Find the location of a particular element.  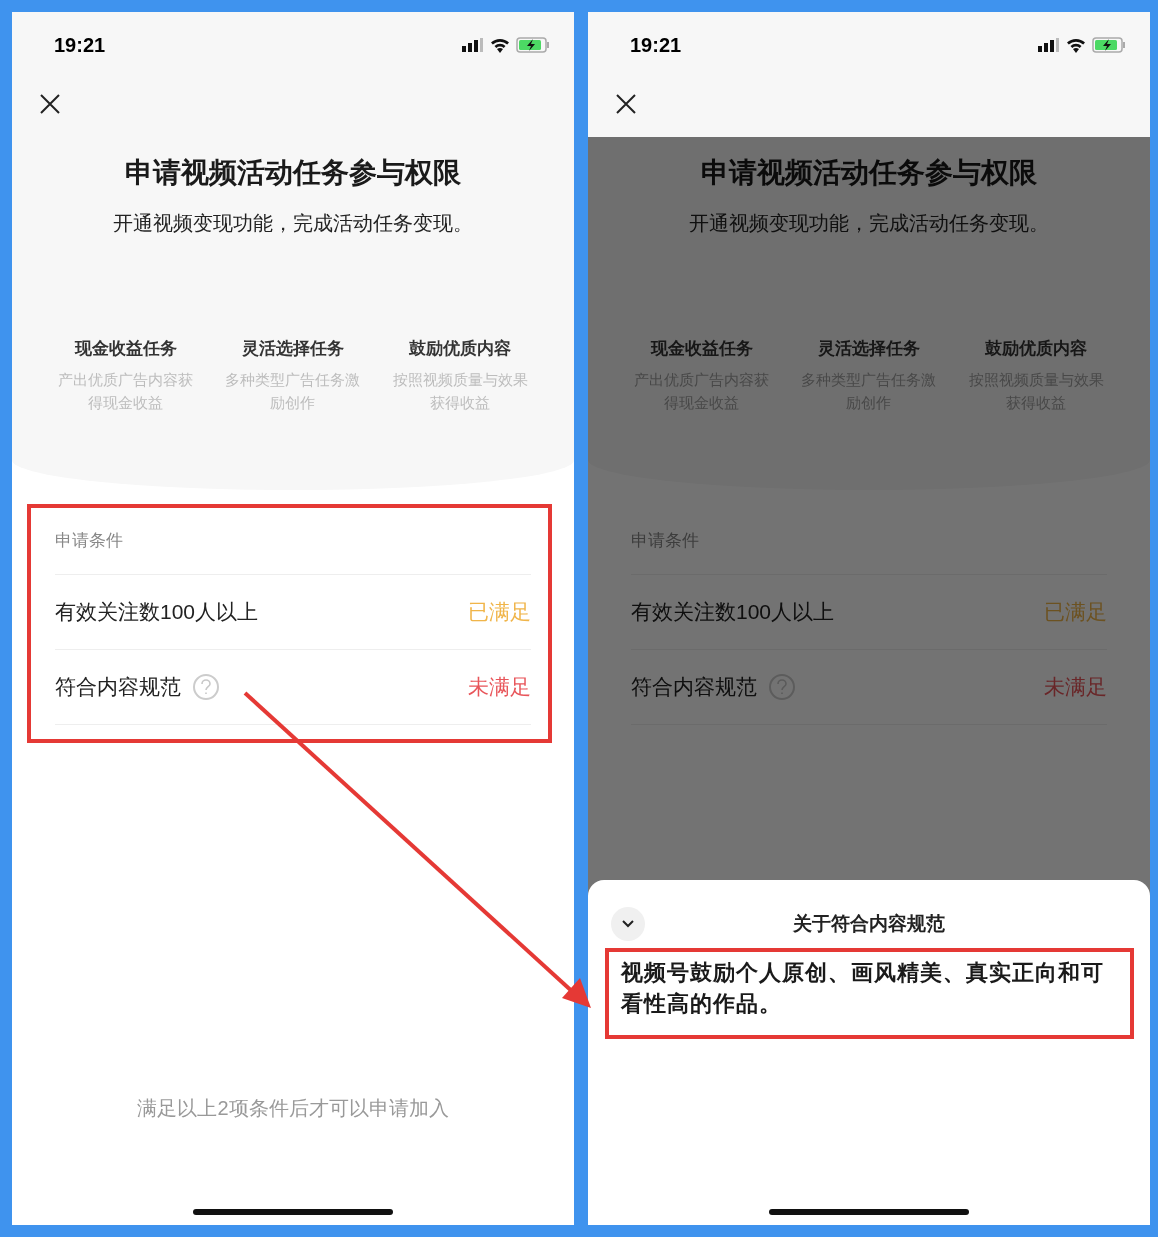

feature-description: 多种类型广告任务激励创作 is located at coordinates (293, 391).